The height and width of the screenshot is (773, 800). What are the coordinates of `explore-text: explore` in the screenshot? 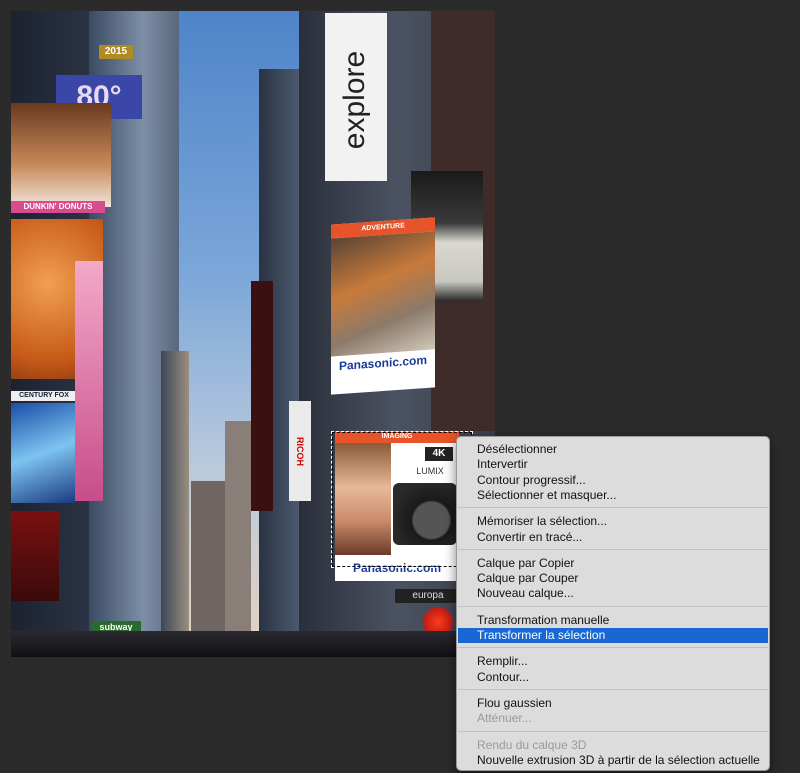 It's located at (354, 100).